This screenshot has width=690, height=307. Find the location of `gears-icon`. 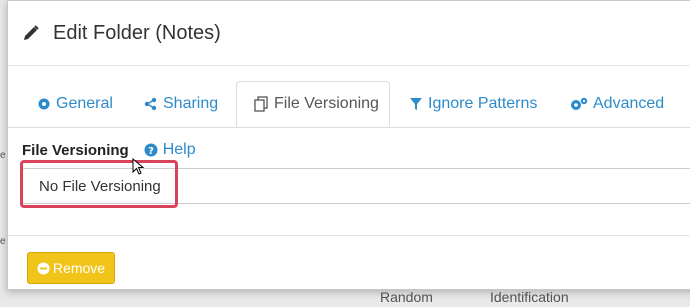

gears-icon is located at coordinates (579, 103).